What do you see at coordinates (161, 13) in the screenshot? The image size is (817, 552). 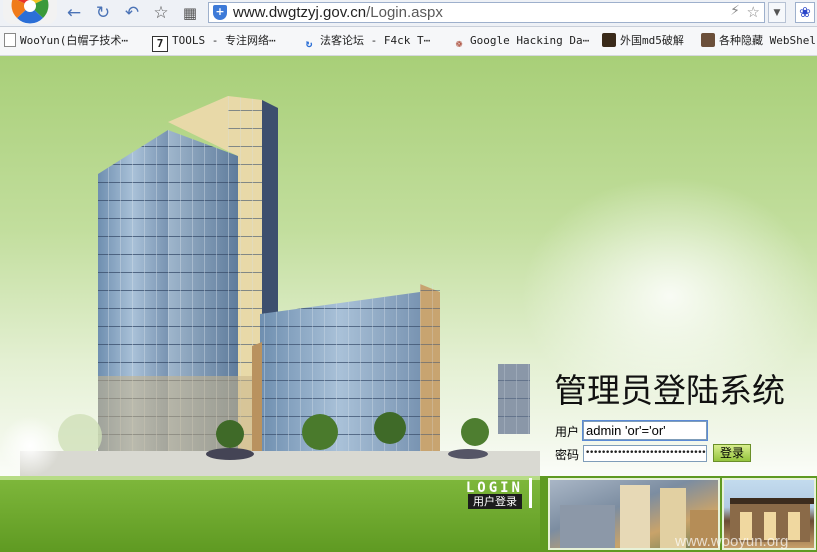 I see `star-icon: ☆` at bounding box center [161, 13].